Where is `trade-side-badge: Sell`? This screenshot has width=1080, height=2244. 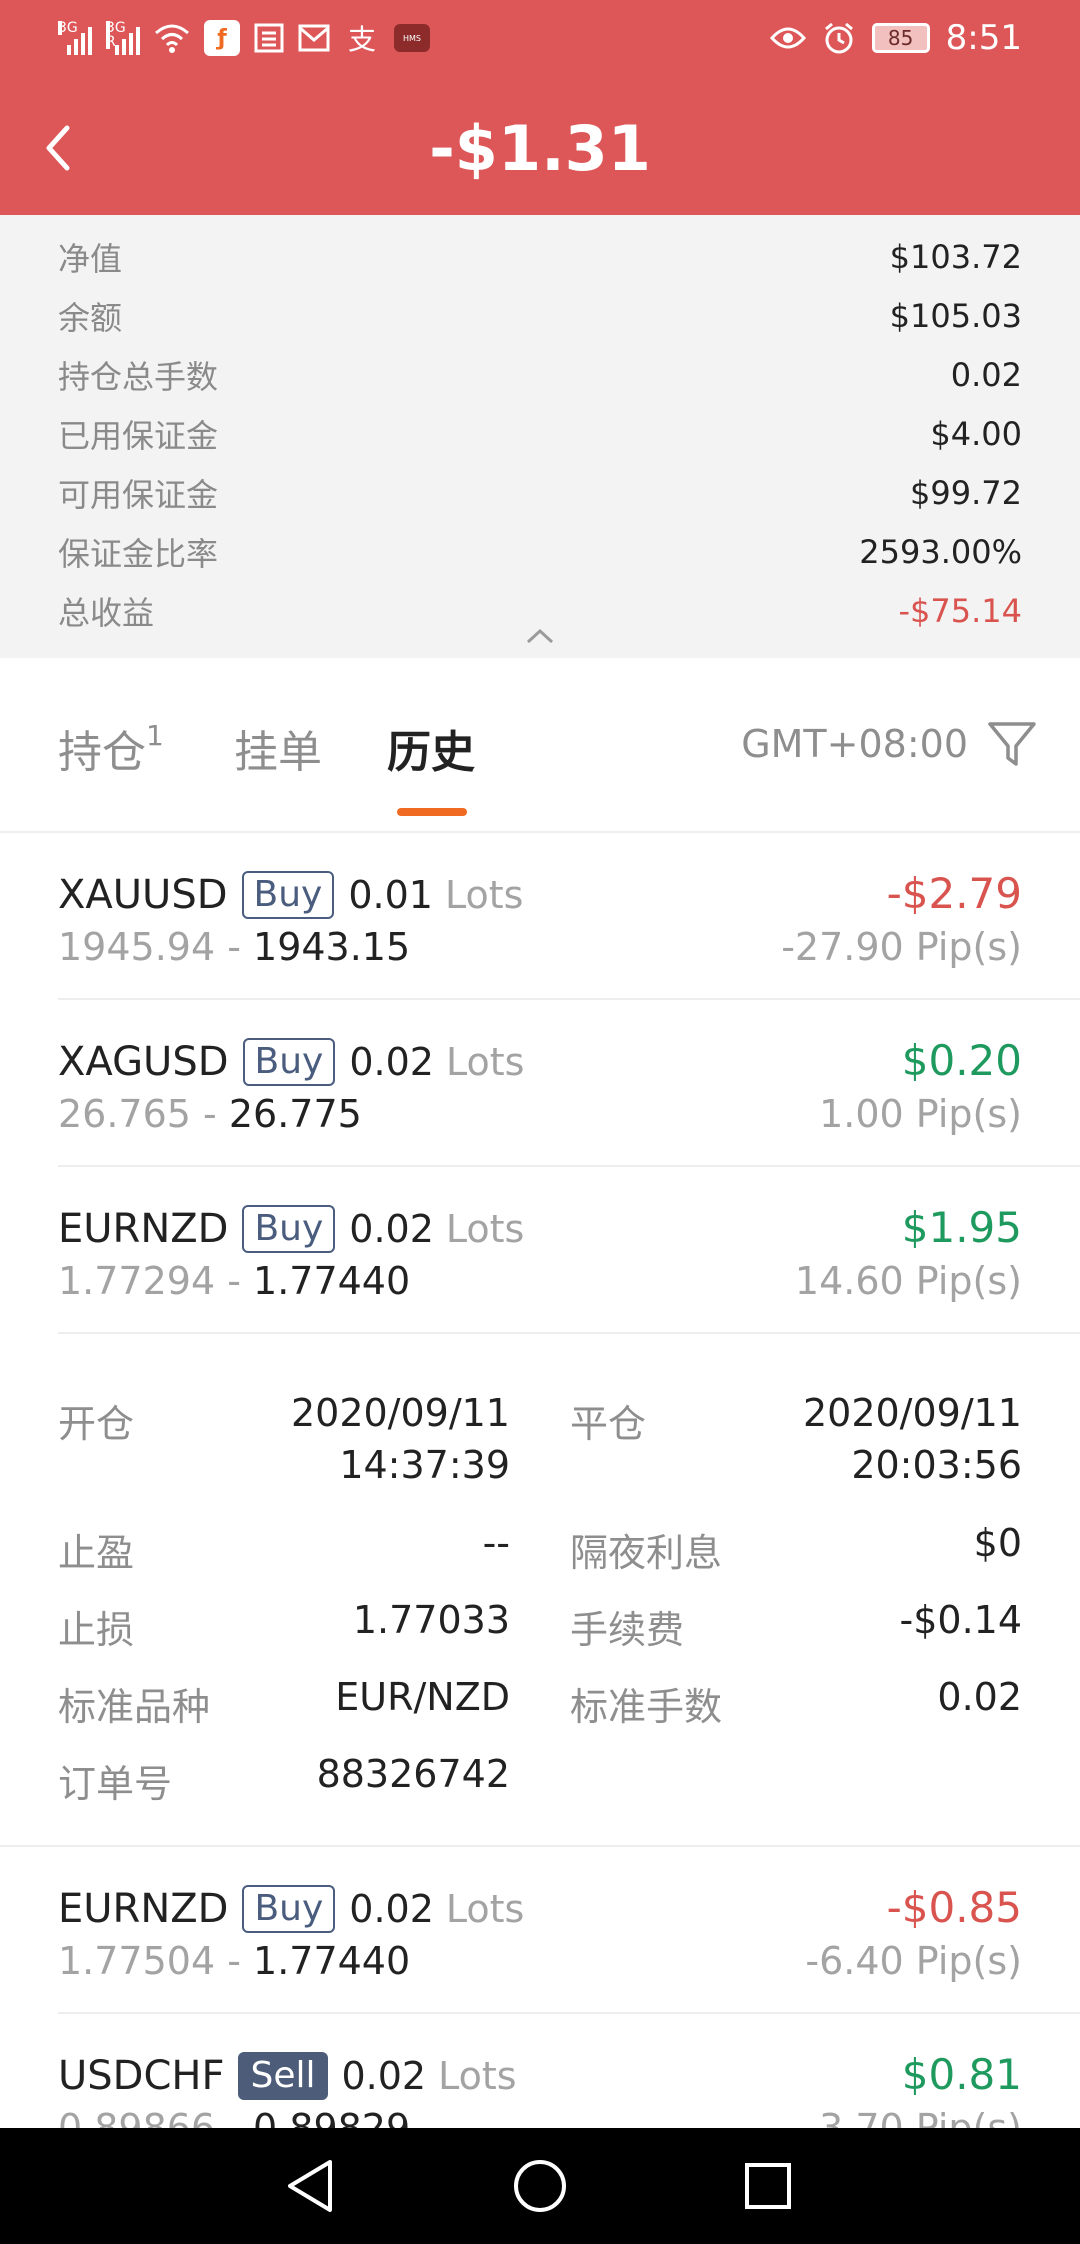
trade-side-badge: Sell is located at coordinates (283, 2076).